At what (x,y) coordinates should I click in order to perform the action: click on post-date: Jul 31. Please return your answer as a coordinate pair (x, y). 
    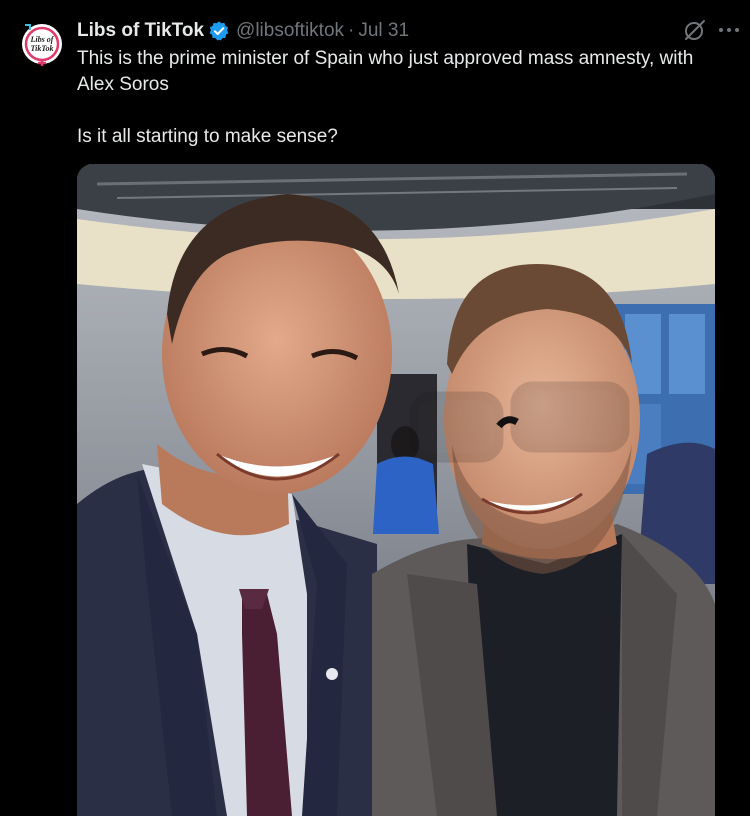
    Looking at the image, I should click on (383, 31).